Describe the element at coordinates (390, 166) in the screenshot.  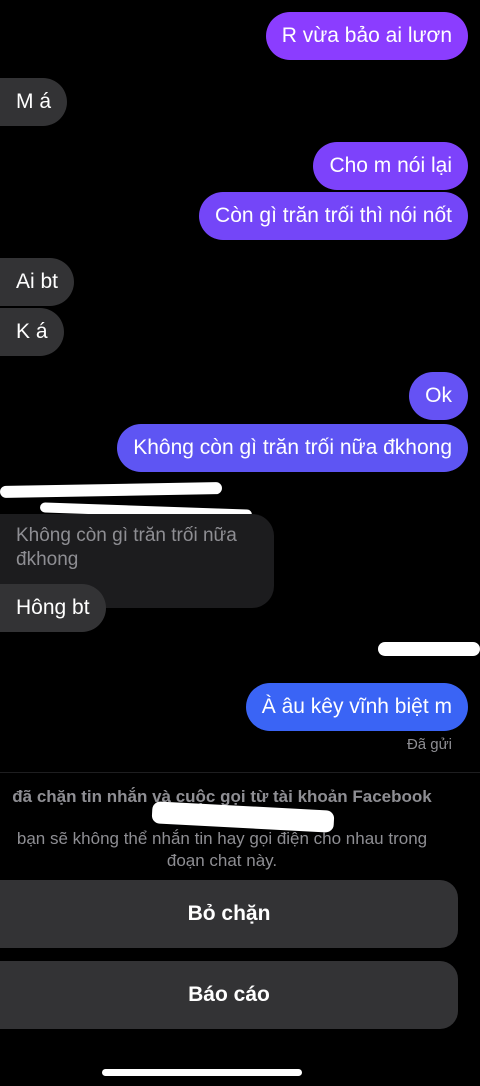
I see `sent-message: Cho m nói lại` at that location.